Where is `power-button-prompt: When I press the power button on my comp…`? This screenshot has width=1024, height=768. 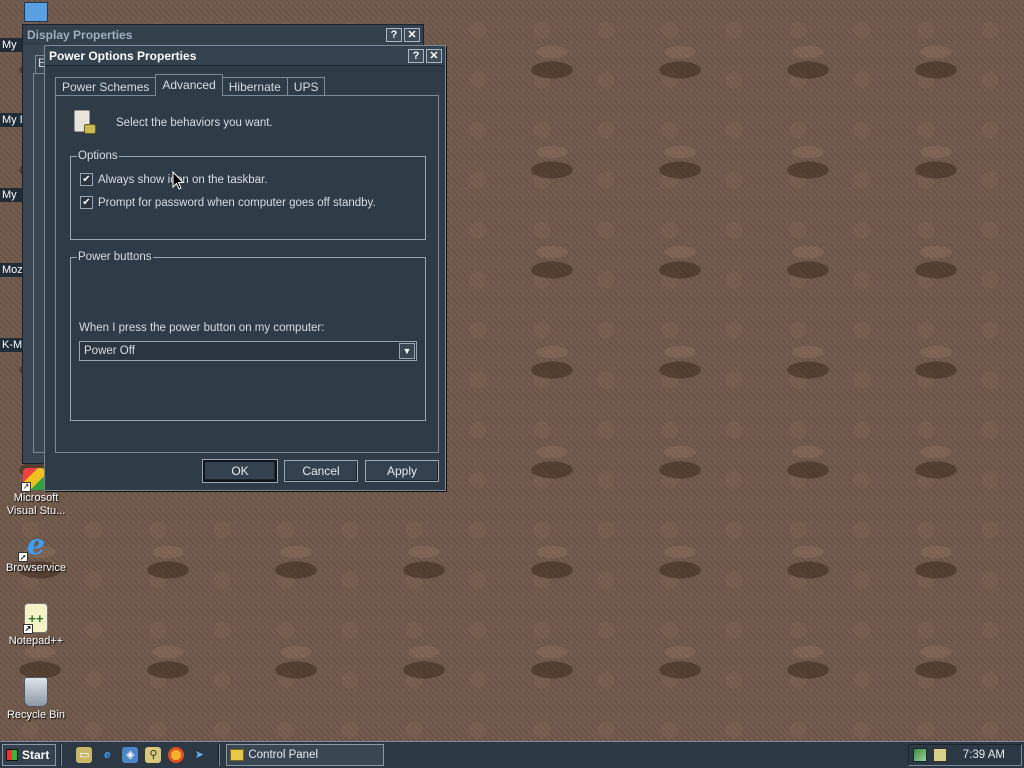 power-button-prompt: When I press the power button on my comp… is located at coordinates (202, 328).